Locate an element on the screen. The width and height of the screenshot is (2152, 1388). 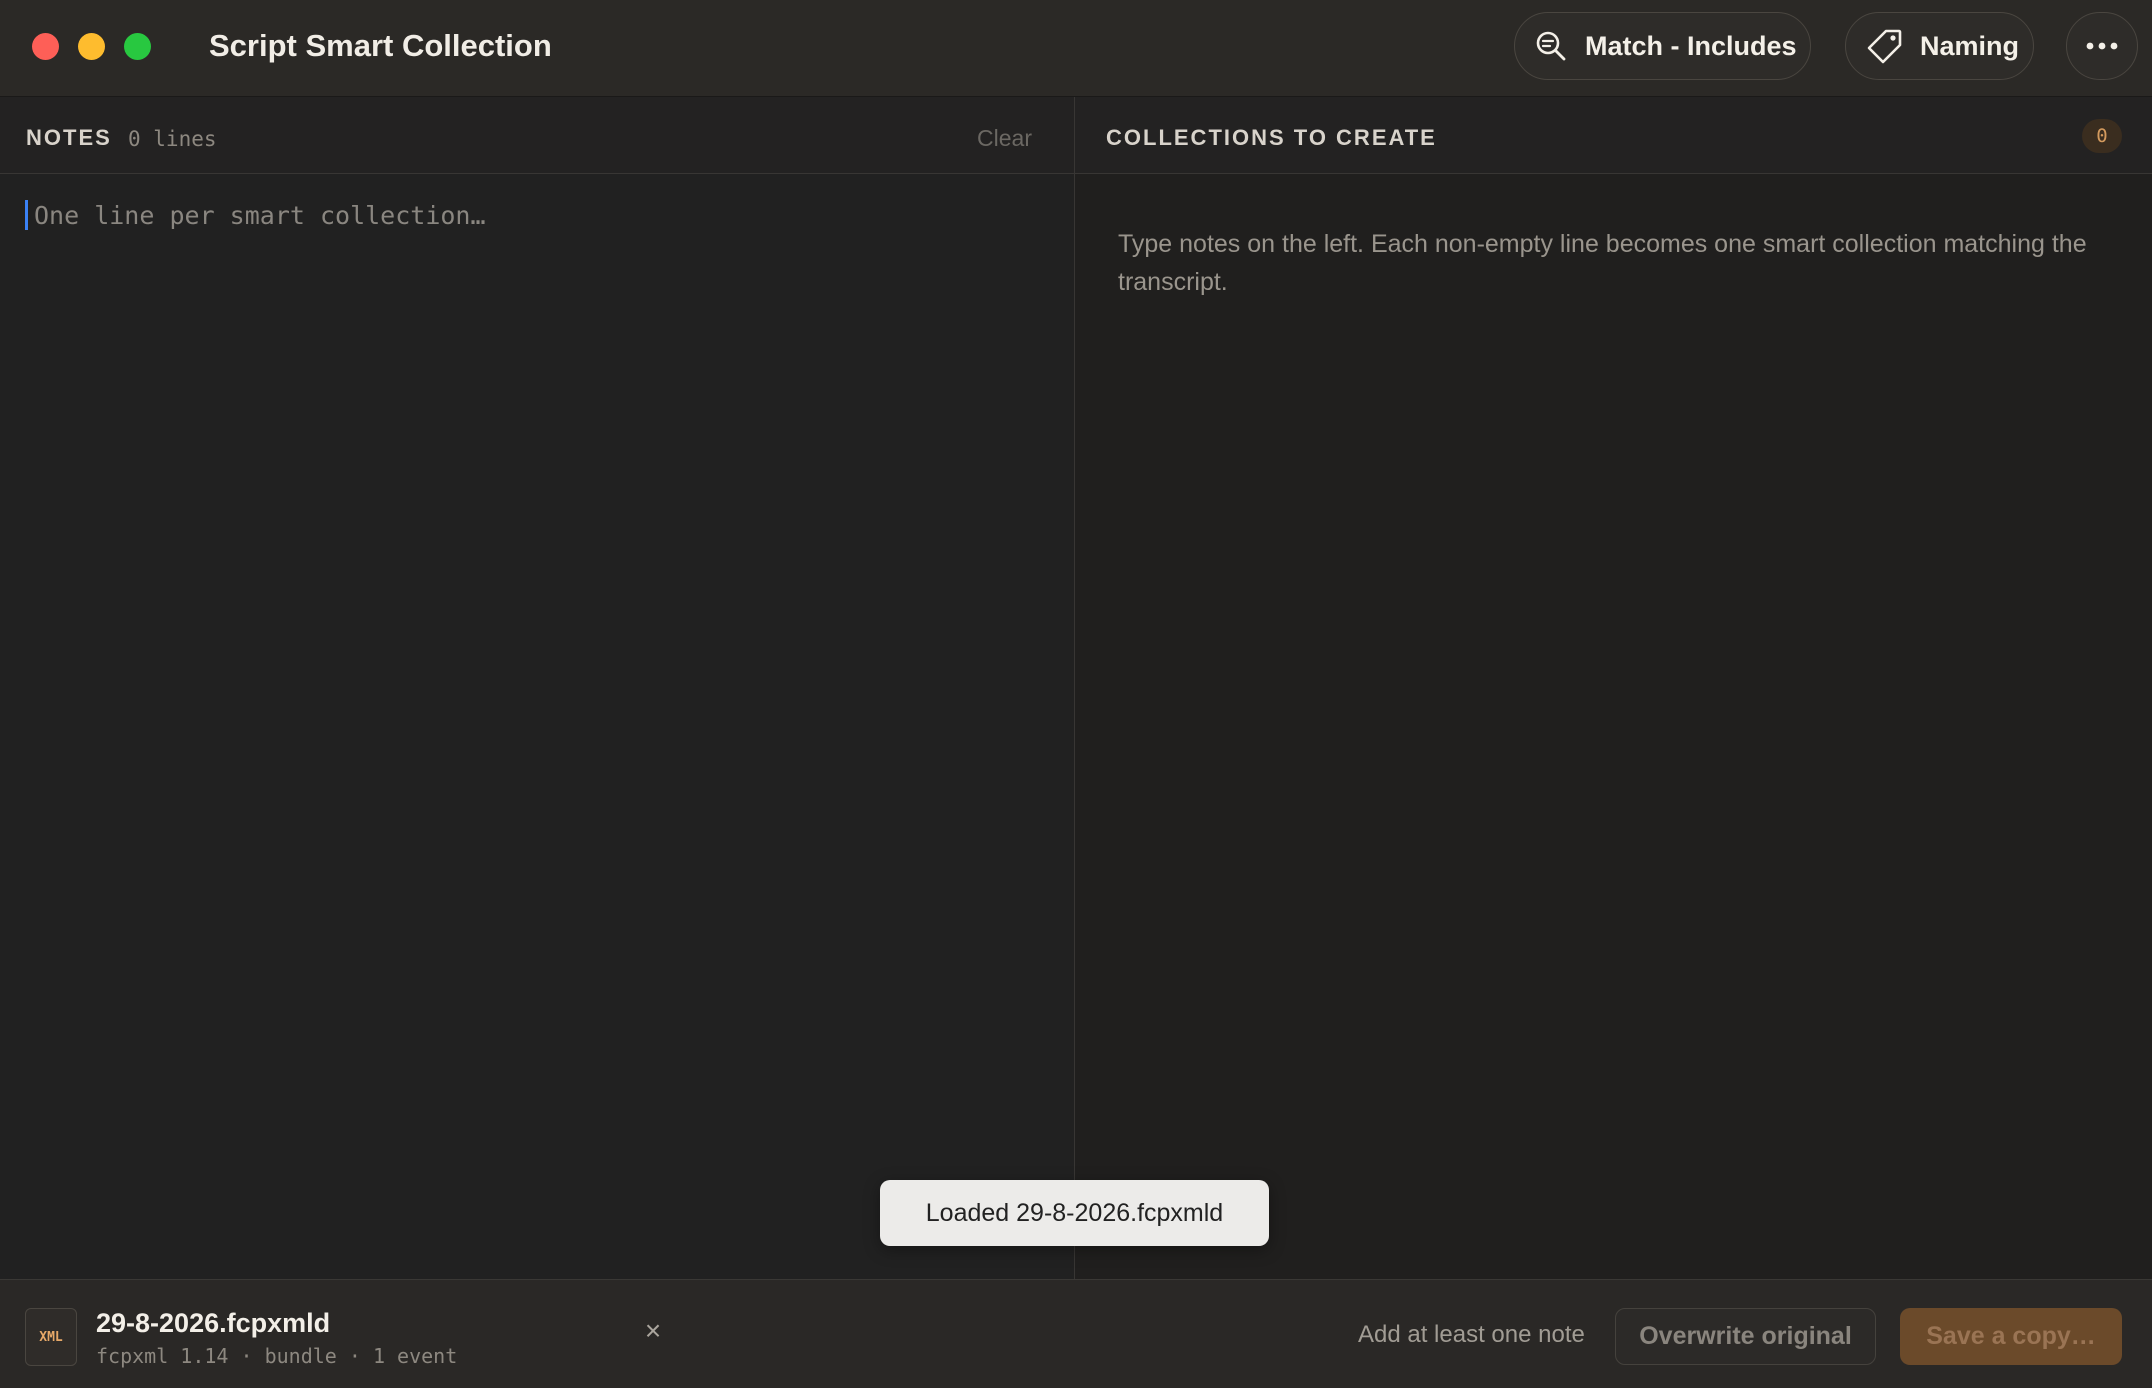
ellipsis-icon is located at coordinates (2102, 46).